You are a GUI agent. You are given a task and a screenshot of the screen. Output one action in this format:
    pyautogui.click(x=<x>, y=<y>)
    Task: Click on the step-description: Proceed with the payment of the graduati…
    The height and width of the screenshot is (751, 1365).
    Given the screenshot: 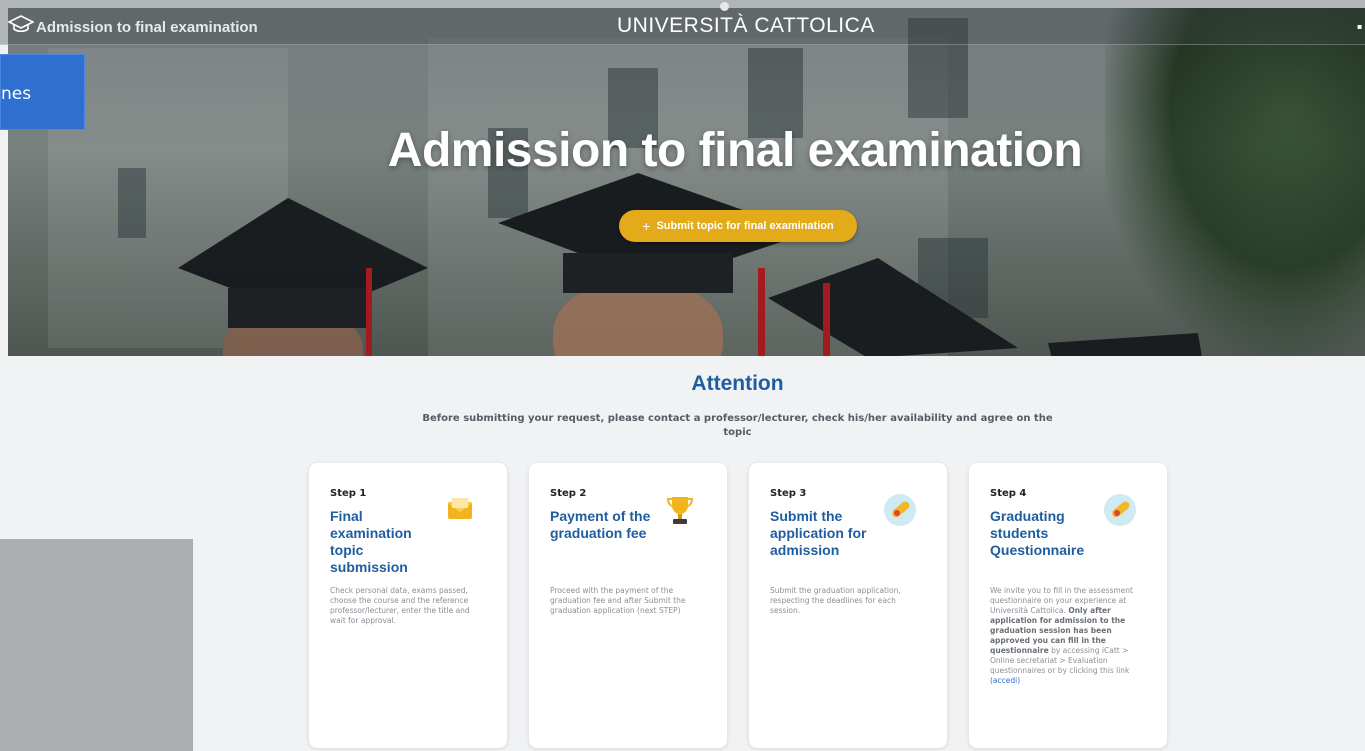 What is the action you would take?
    pyautogui.click(x=618, y=600)
    